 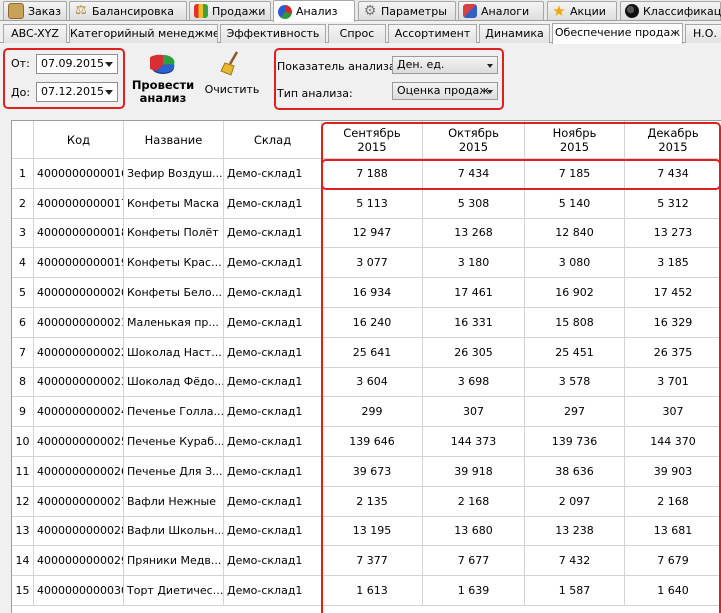 I want to click on tab-analogs: Аналоги, so click(x=501, y=10).